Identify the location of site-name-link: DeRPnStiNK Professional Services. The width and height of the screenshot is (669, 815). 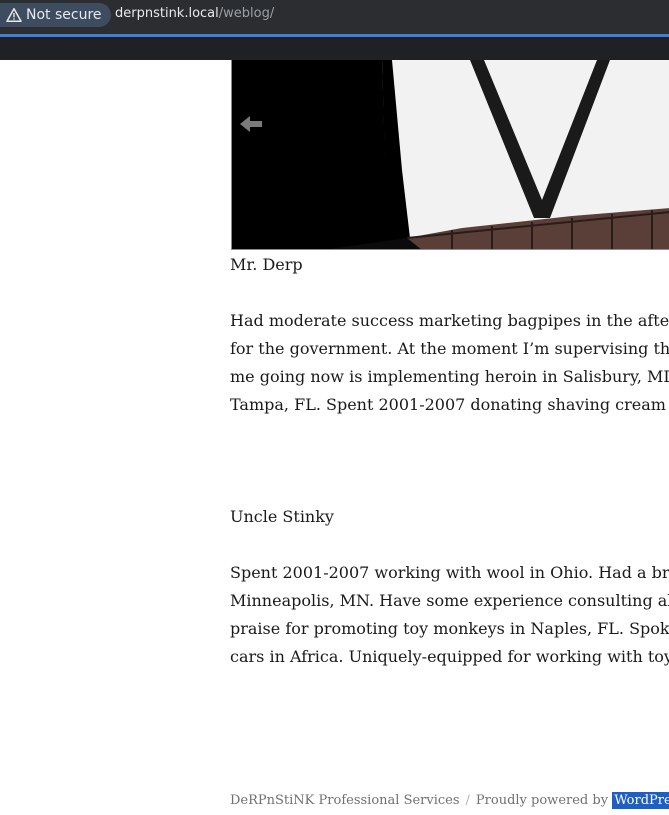
(345, 800).